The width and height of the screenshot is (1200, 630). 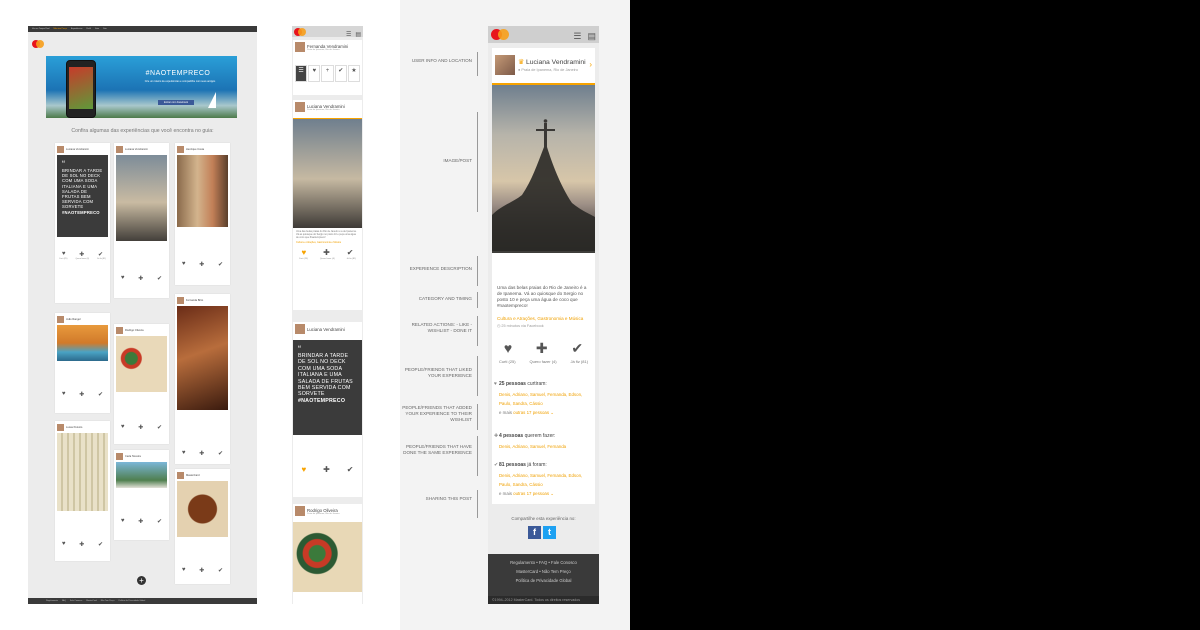 I want to click on footer-links-2: MasterCard • Não Tem Preço, so click(x=543, y=571).